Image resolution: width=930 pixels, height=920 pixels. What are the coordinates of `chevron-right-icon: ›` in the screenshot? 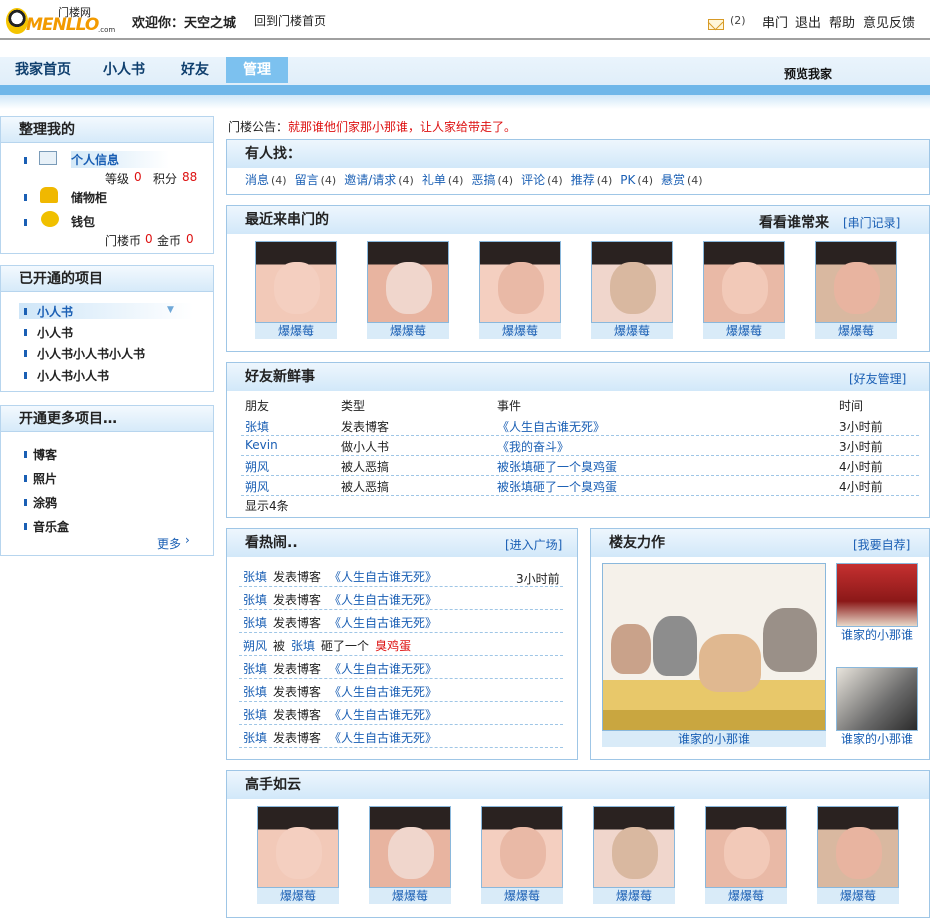 It's located at (187, 540).